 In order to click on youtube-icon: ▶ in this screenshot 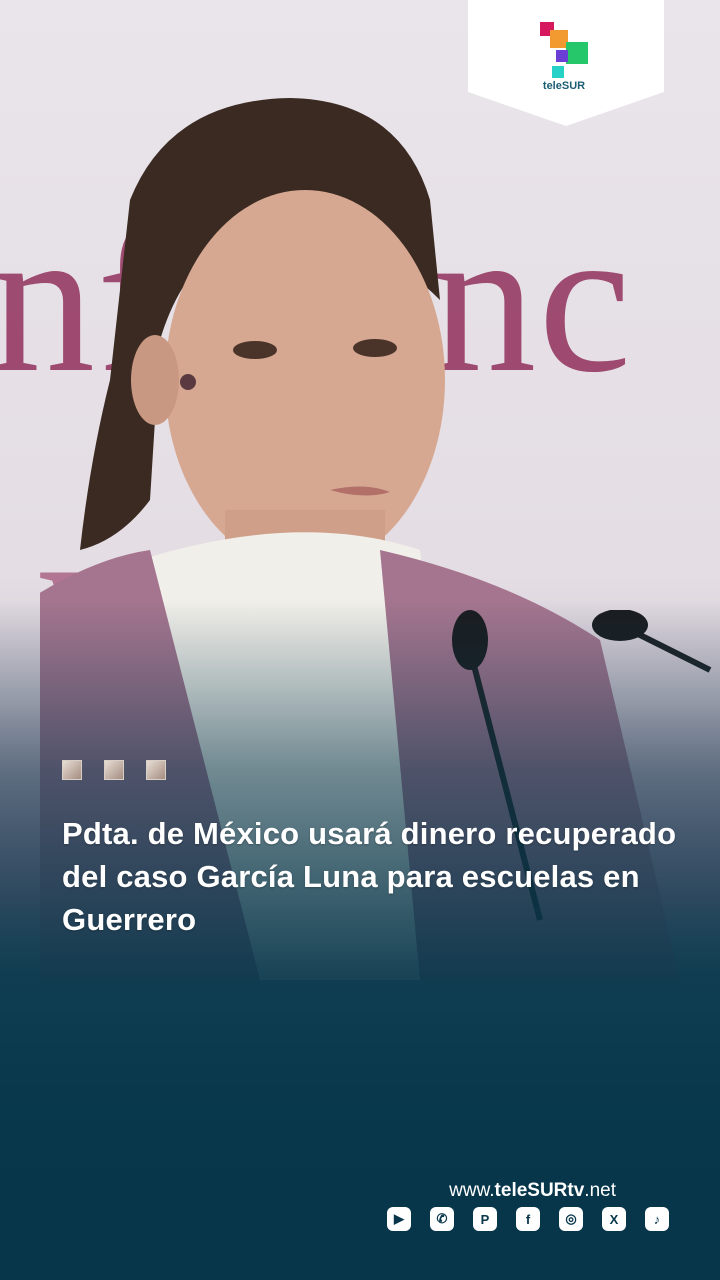, I will do `click(399, 1219)`.